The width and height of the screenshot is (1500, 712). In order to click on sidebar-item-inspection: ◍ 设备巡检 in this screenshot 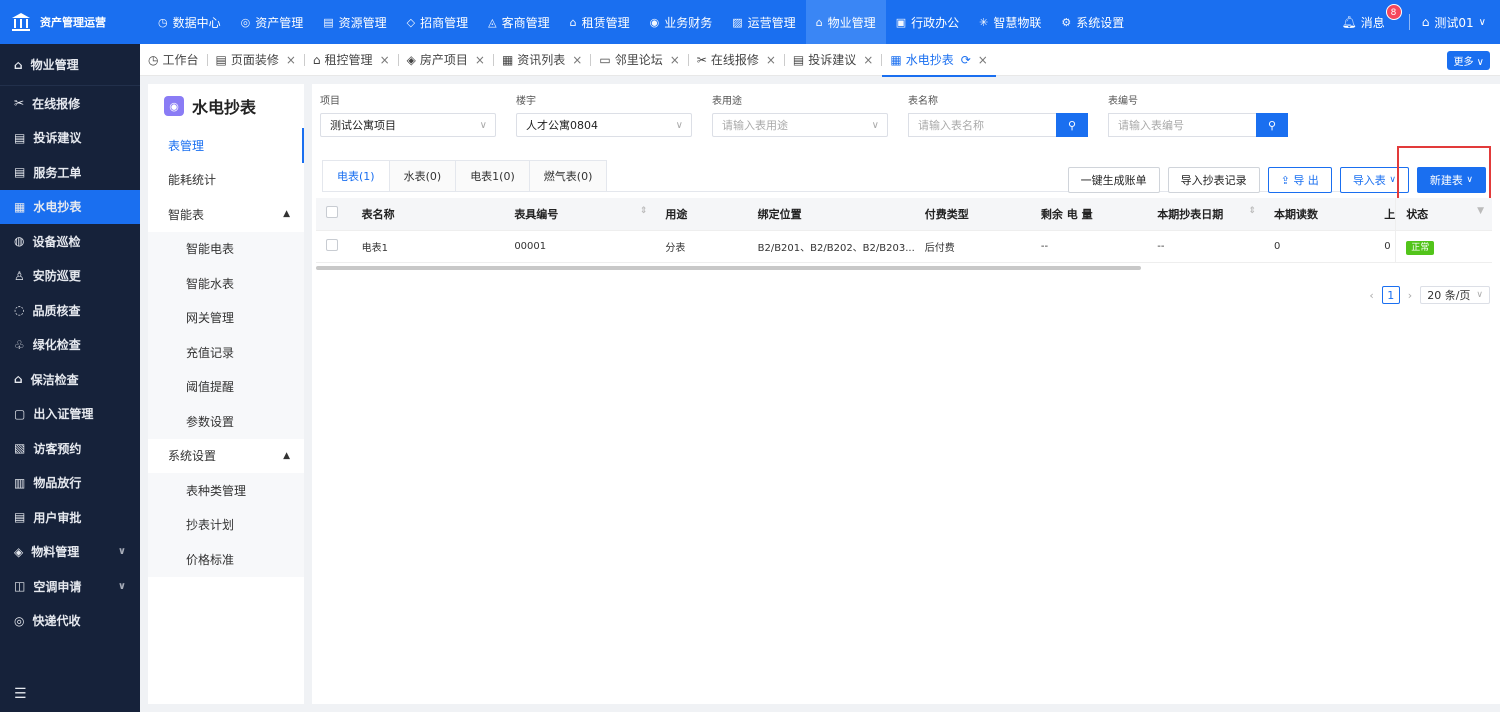, I will do `click(70, 241)`.